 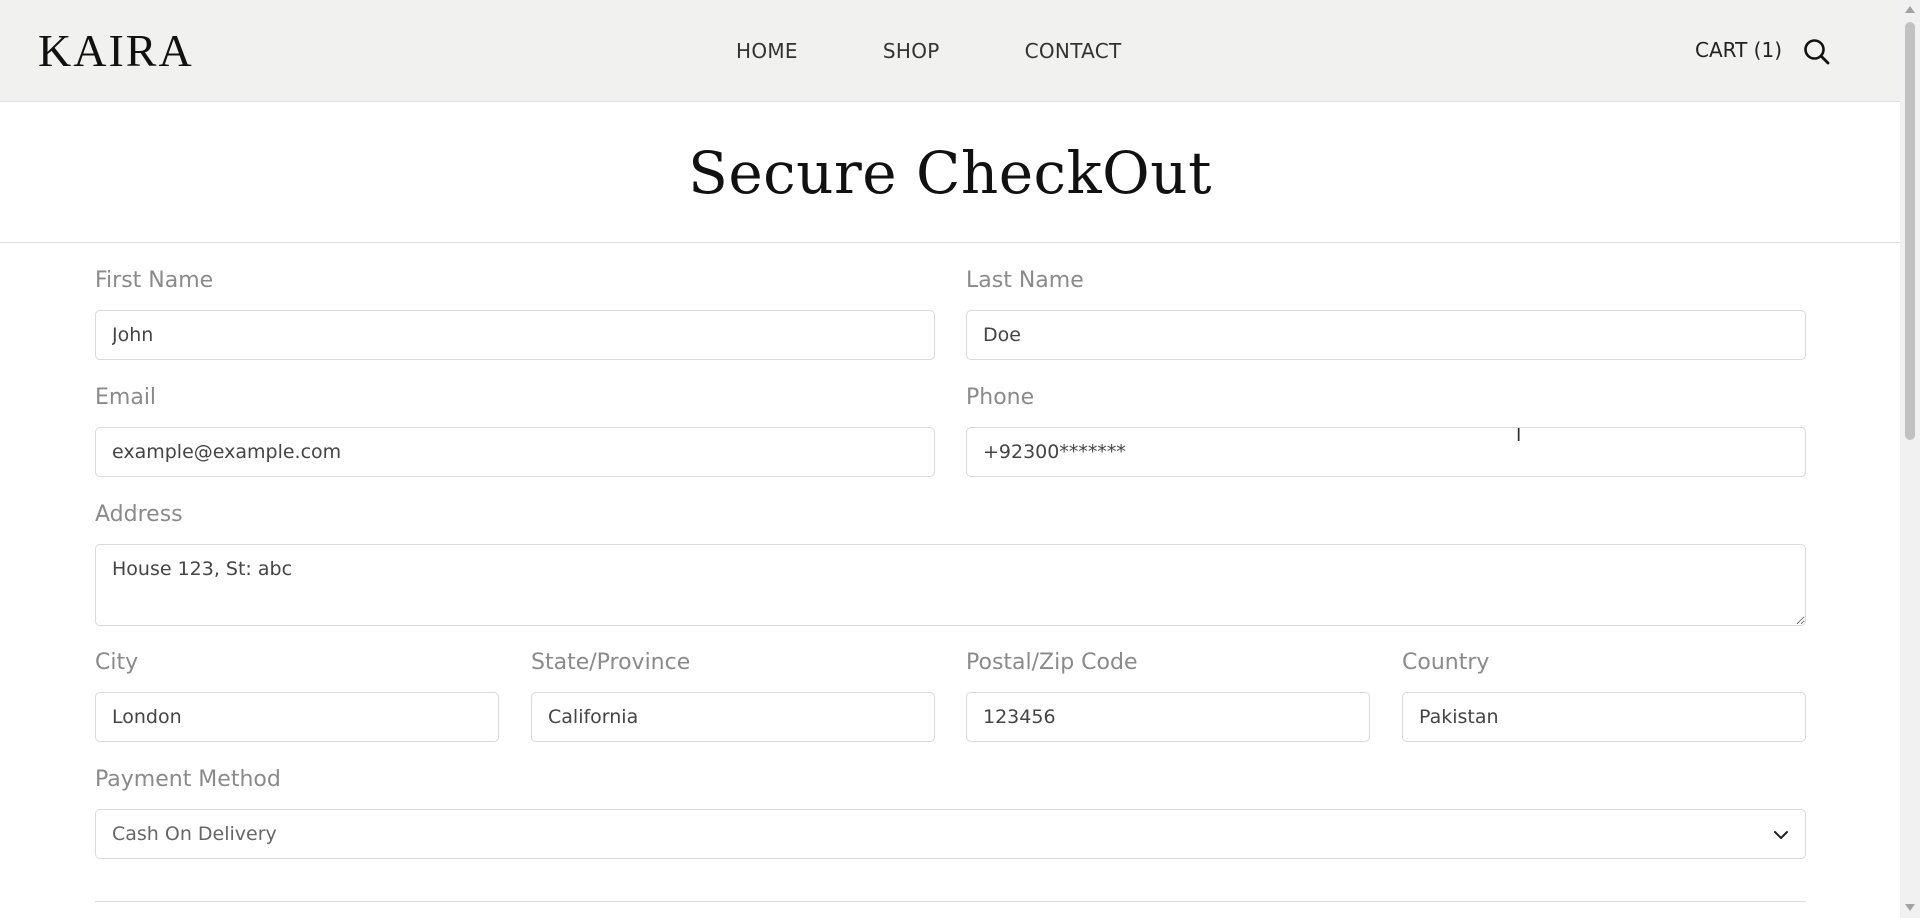 I want to click on text-cursor-icon: Ι, so click(x=1519, y=435).